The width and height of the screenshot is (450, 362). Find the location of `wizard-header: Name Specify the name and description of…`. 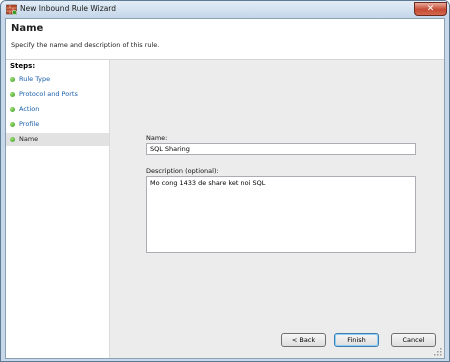

wizard-header: Name Specify the name and description of… is located at coordinates (225, 39).